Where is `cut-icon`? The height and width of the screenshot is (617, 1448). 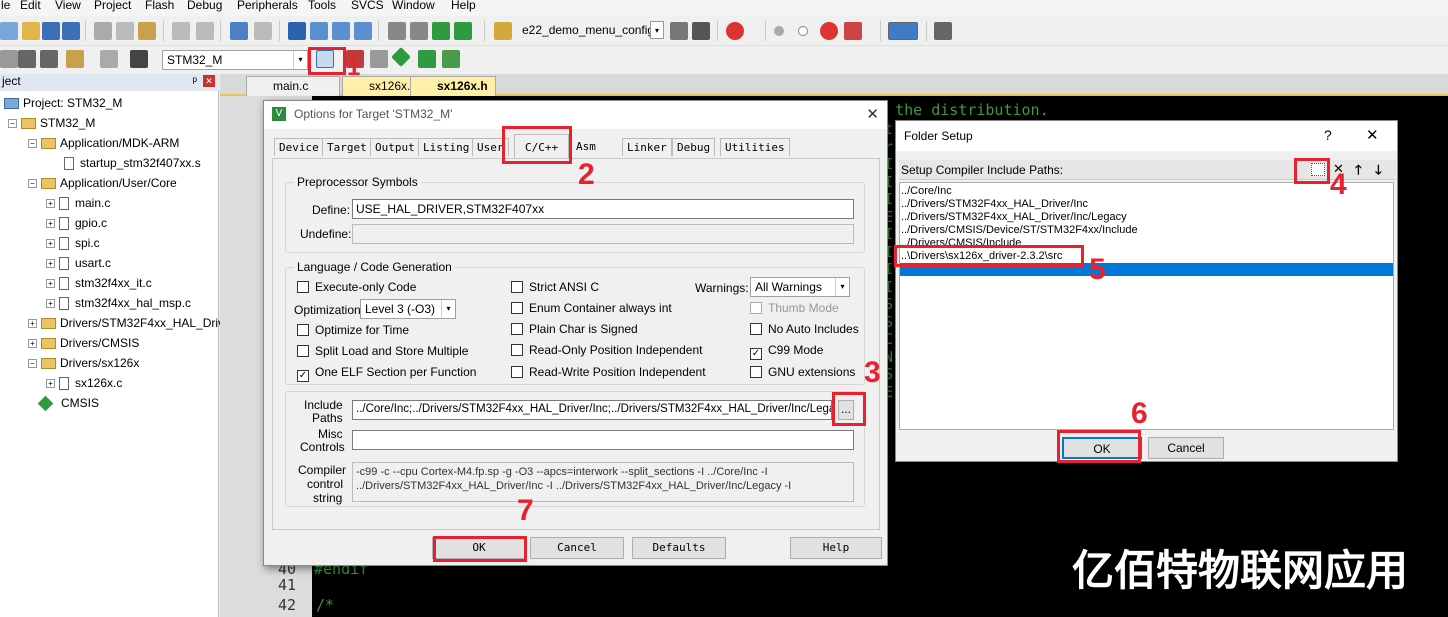
cut-icon is located at coordinates (103, 31).